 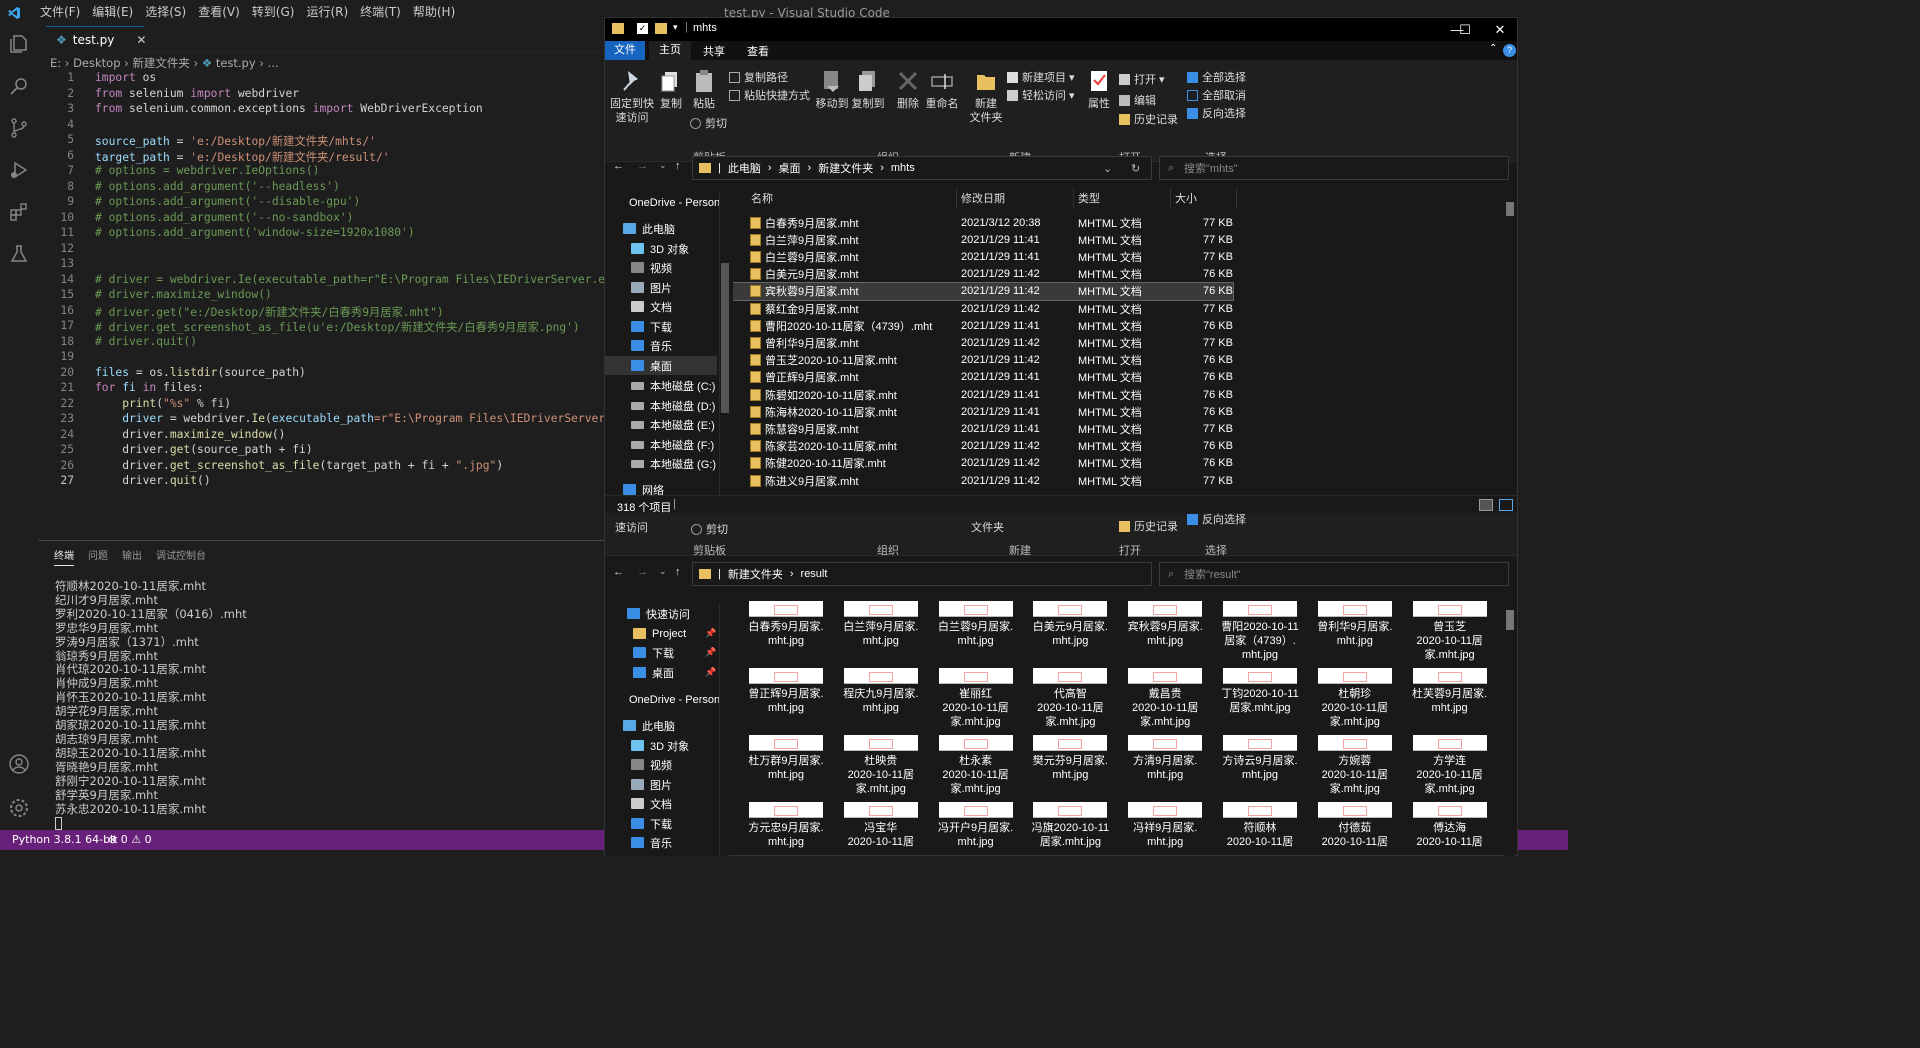 What do you see at coordinates (181, 556) in the screenshot?
I see `tab-debug-console: 调试控制台` at bounding box center [181, 556].